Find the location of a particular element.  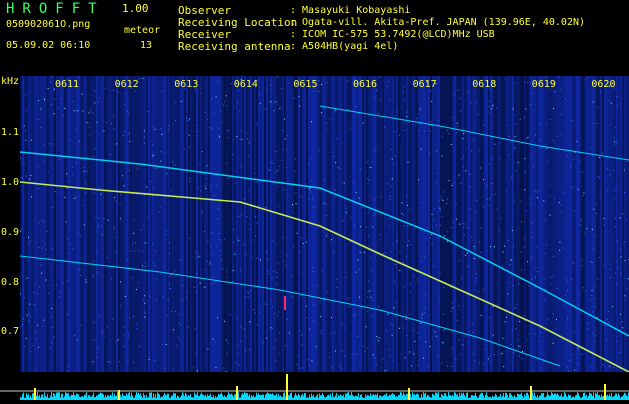

time-tick-label: 0611 is located at coordinates (67, 85).